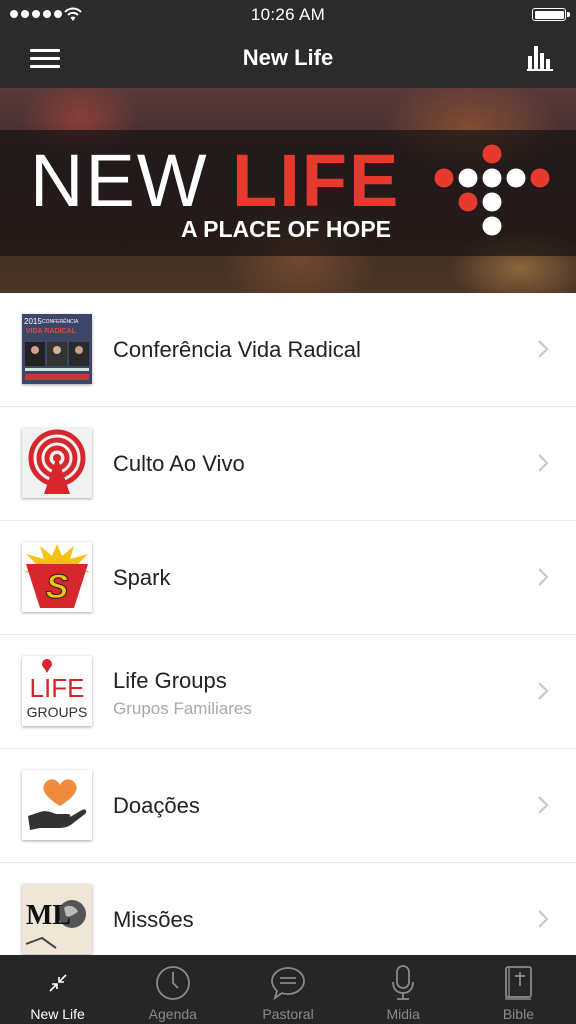  What do you see at coordinates (172, 983) in the screenshot?
I see `clock-icon` at bounding box center [172, 983].